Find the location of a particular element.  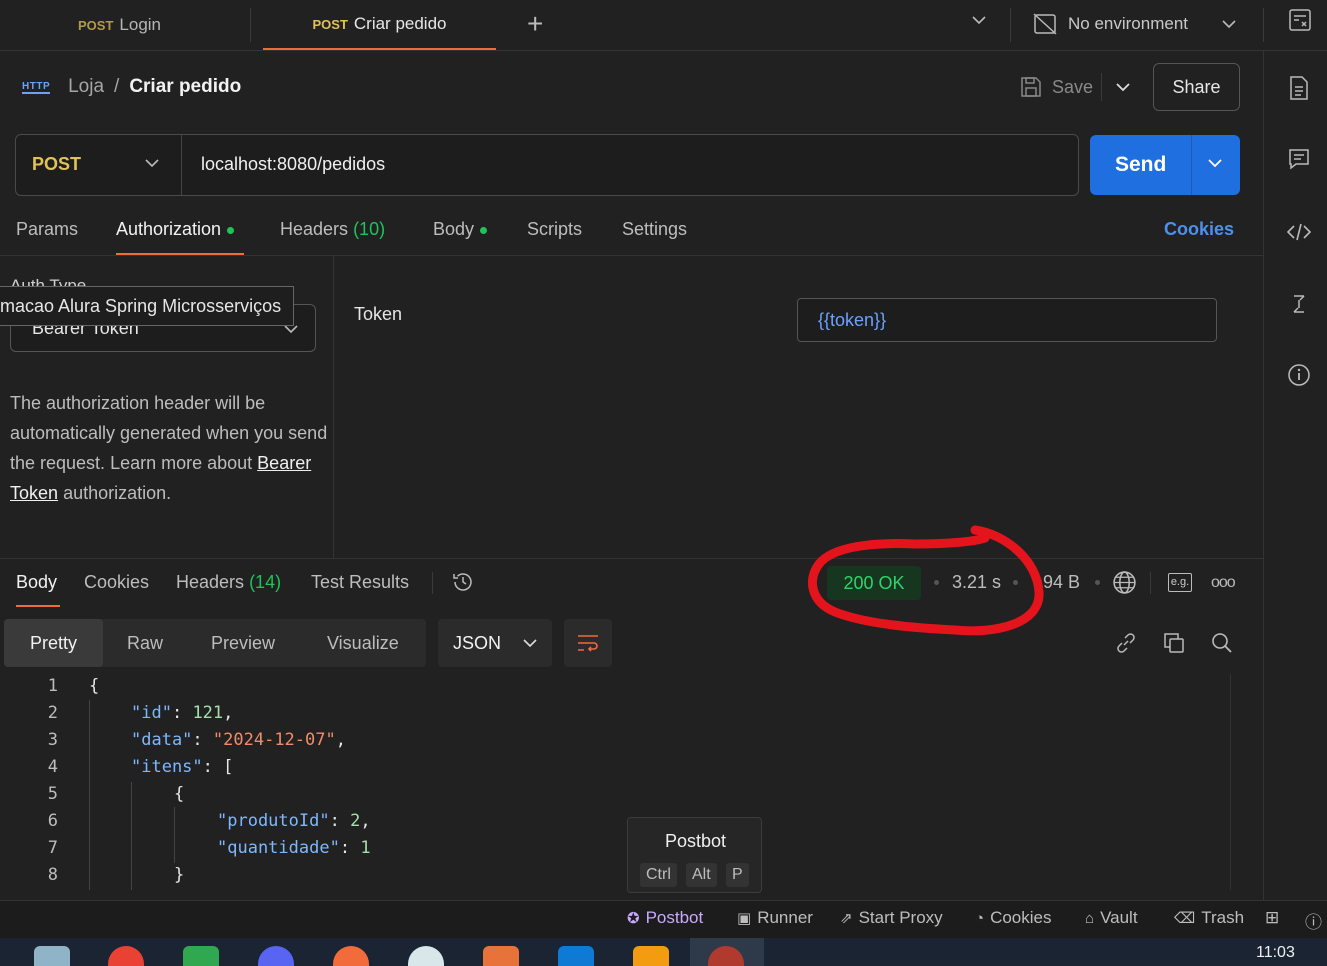

tab-body: Body is located at coordinates (460, 237).